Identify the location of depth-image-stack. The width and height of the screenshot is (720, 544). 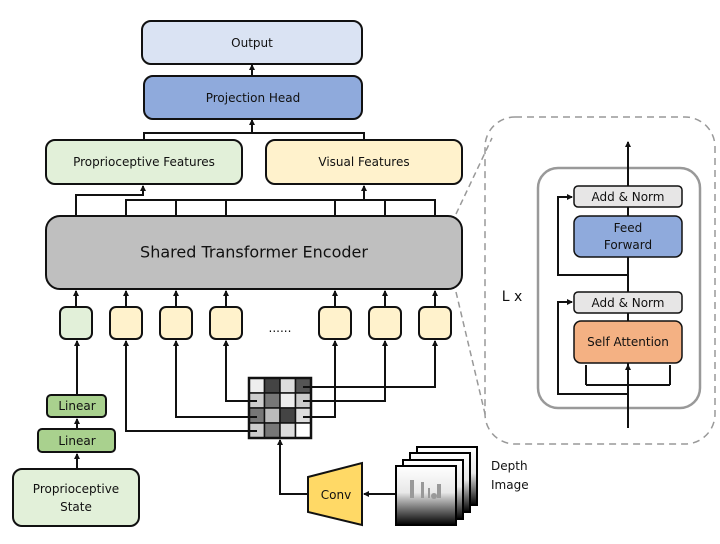
(436, 486).